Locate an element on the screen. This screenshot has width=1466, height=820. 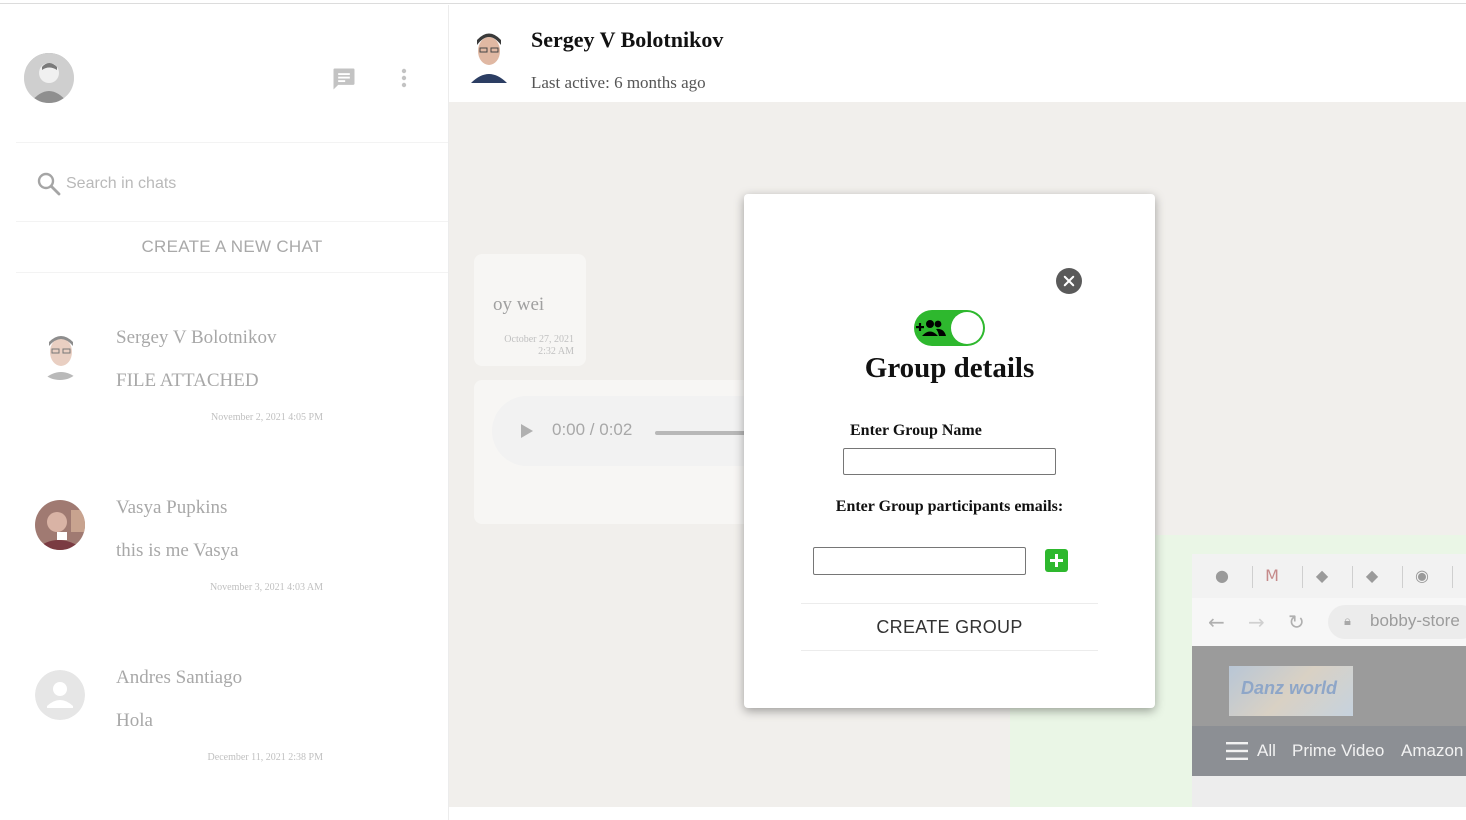
chat-last-message: FILE ATTACHED is located at coordinates (187, 380).